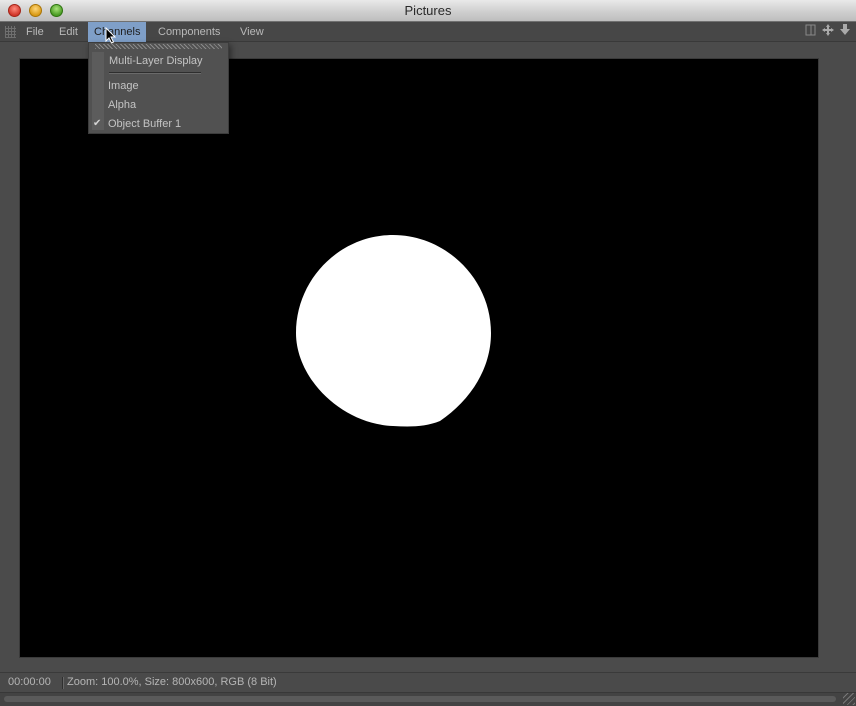 The image size is (856, 706). I want to click on menu-grip-icon, so click(10, 32).